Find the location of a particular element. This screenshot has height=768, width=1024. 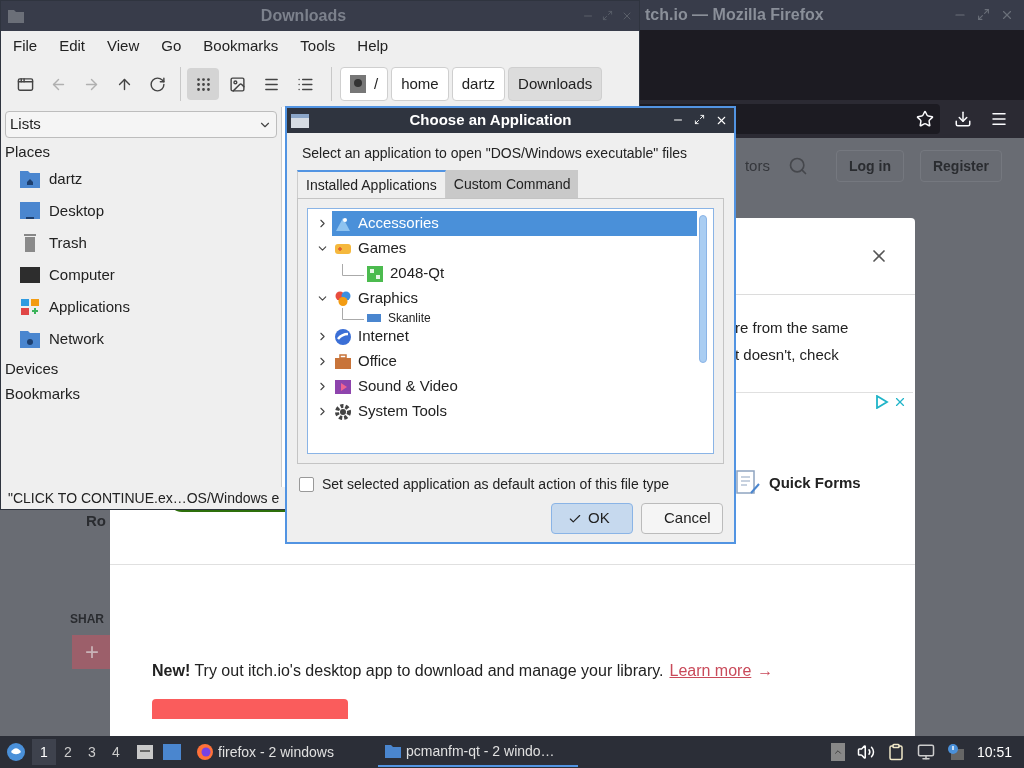

computer-icon is located at coordinates (30, 275).